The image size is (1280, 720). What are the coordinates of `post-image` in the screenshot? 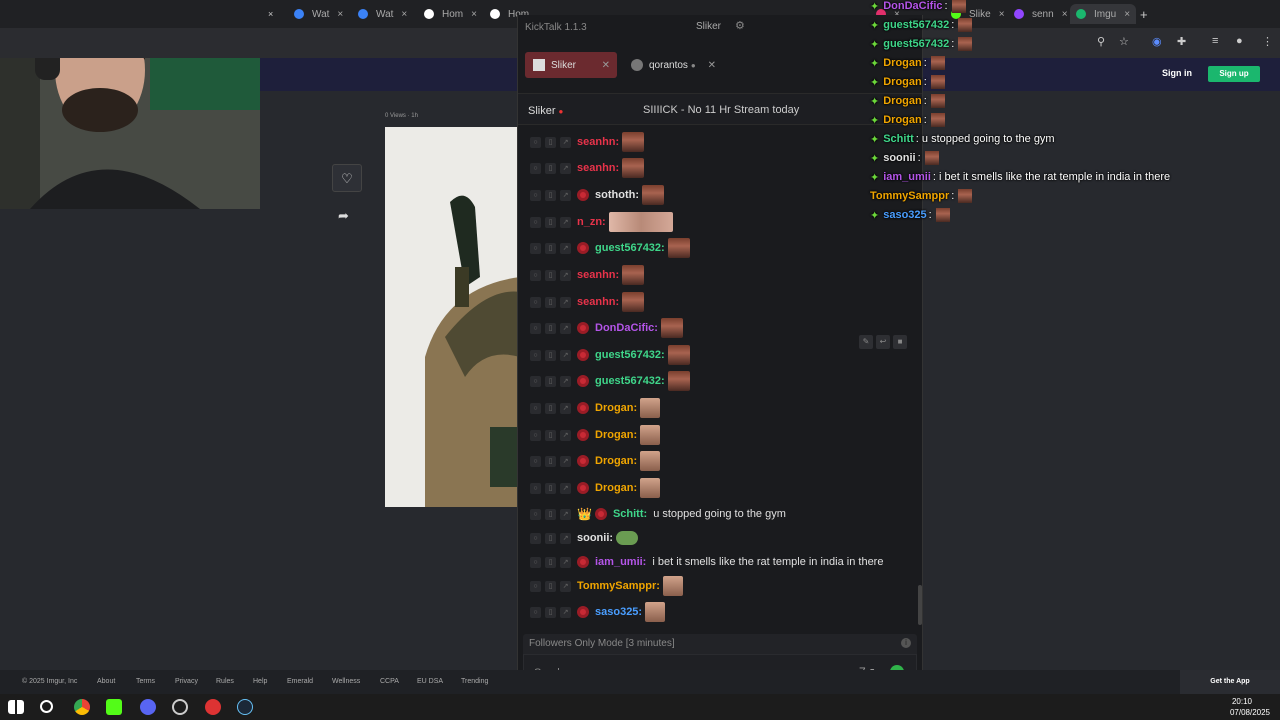 It's located at (452, 317).